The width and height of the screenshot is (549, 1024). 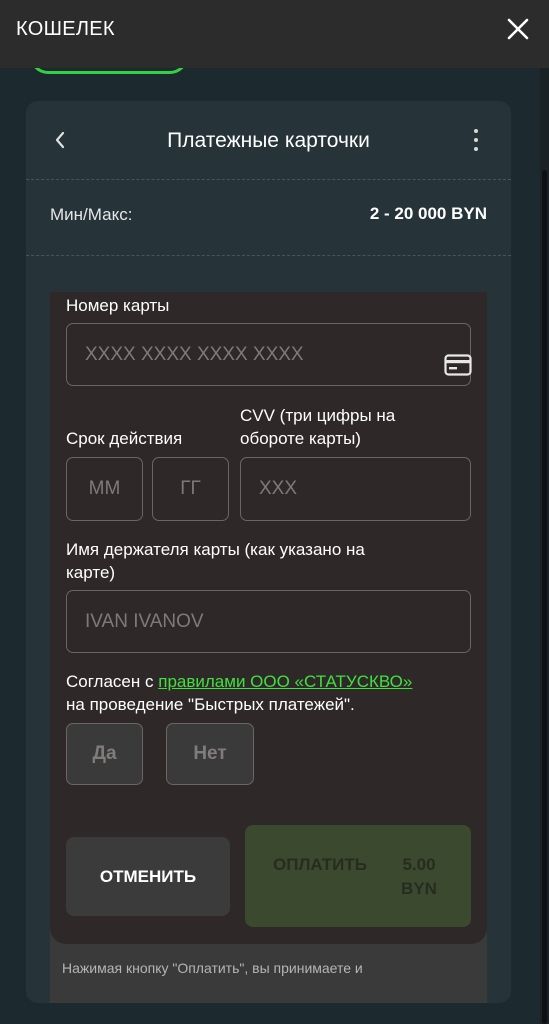 What do you see at coordinates (320, 864) in the screenshot?
I see `pay-label: ОПЛАТИТЬ` at bounding box center [320, 864].